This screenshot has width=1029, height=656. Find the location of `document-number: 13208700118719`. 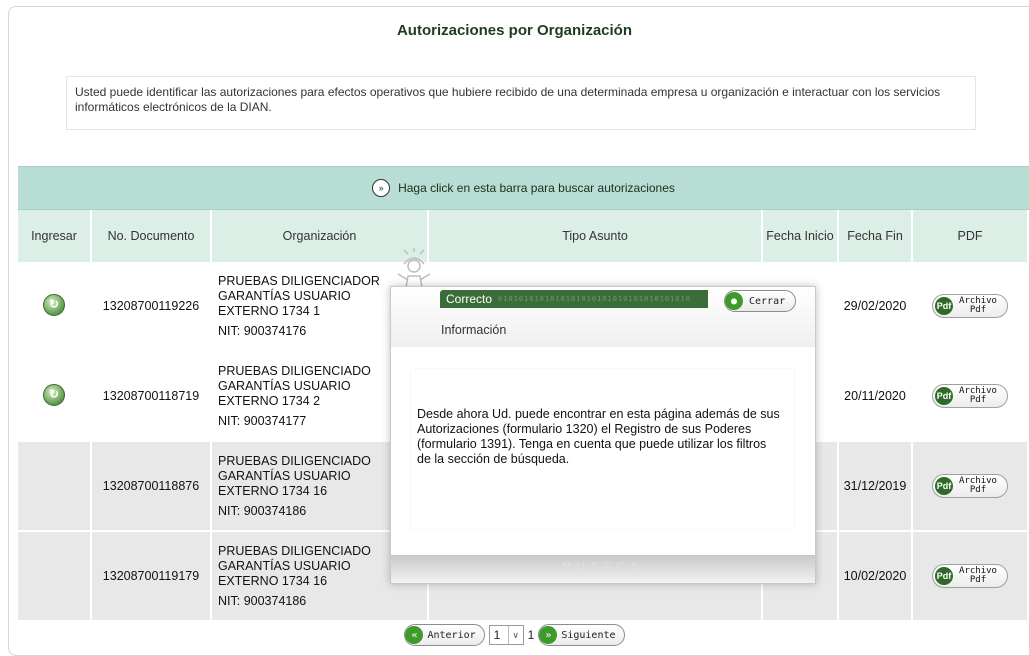

document-number: 13208700118719 is located at coordinates (152, 397).